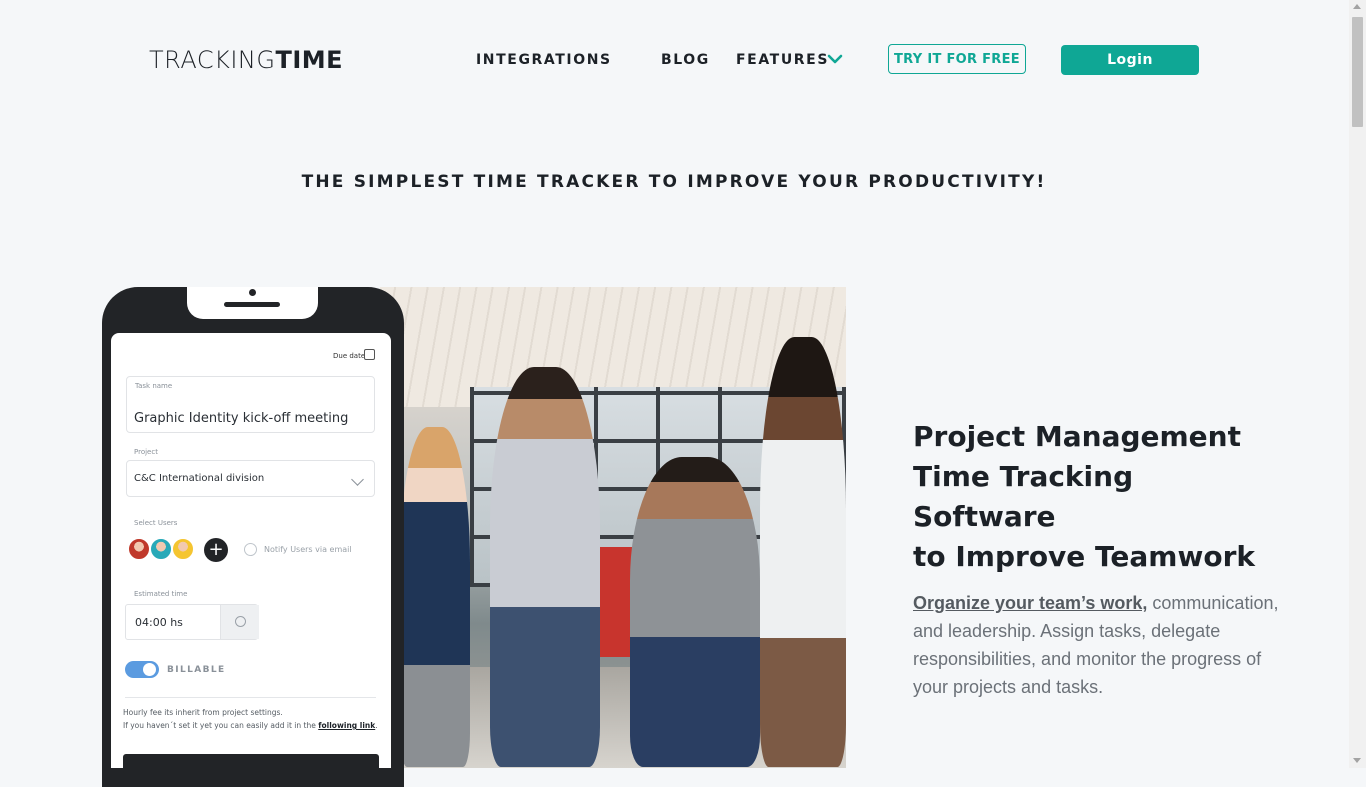  What do you see at coordinates (216, 550) in the screenshot?
I see `plus-icon: +` at bounding box center [216, 550].